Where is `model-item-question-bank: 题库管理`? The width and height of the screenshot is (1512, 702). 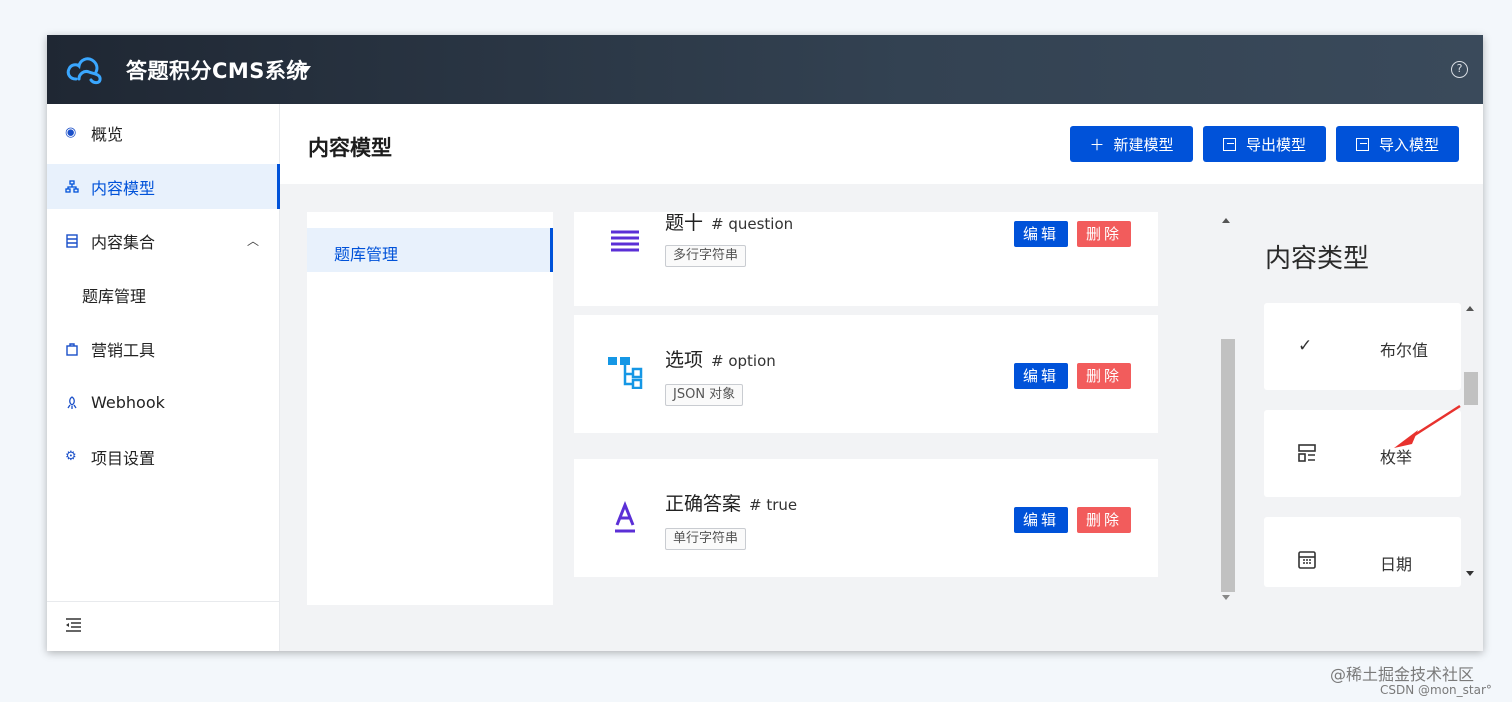
model-item-question-bank: 题库管理 is located at coordinates (430, 250).